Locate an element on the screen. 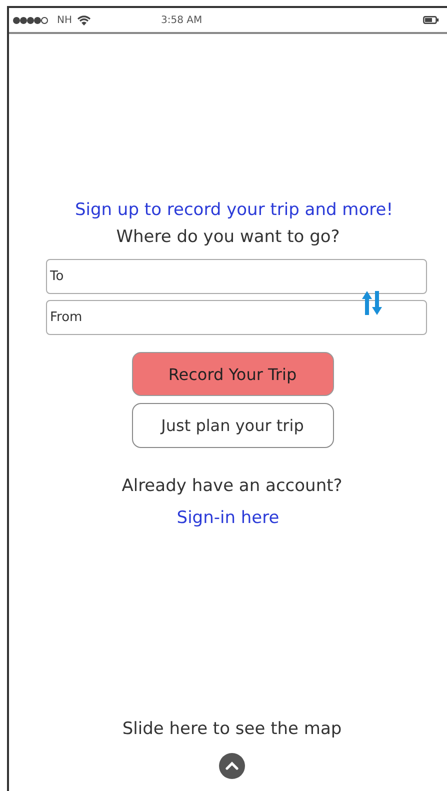  chevron-up-icon is located at coordinates (232, 766).